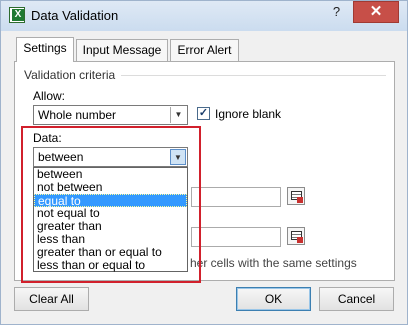 The height and width of the screenshot is (325, 408). What do you see at coordinates (336, 12) in the screenshot?
I see `help-button: ?` at bounding box center [336, 12].